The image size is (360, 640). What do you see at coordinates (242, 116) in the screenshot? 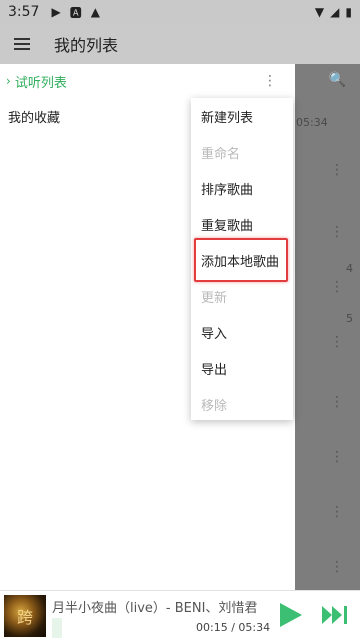
I see `menu-item-new-list: 新建列表` at bounding box center [242, 116].